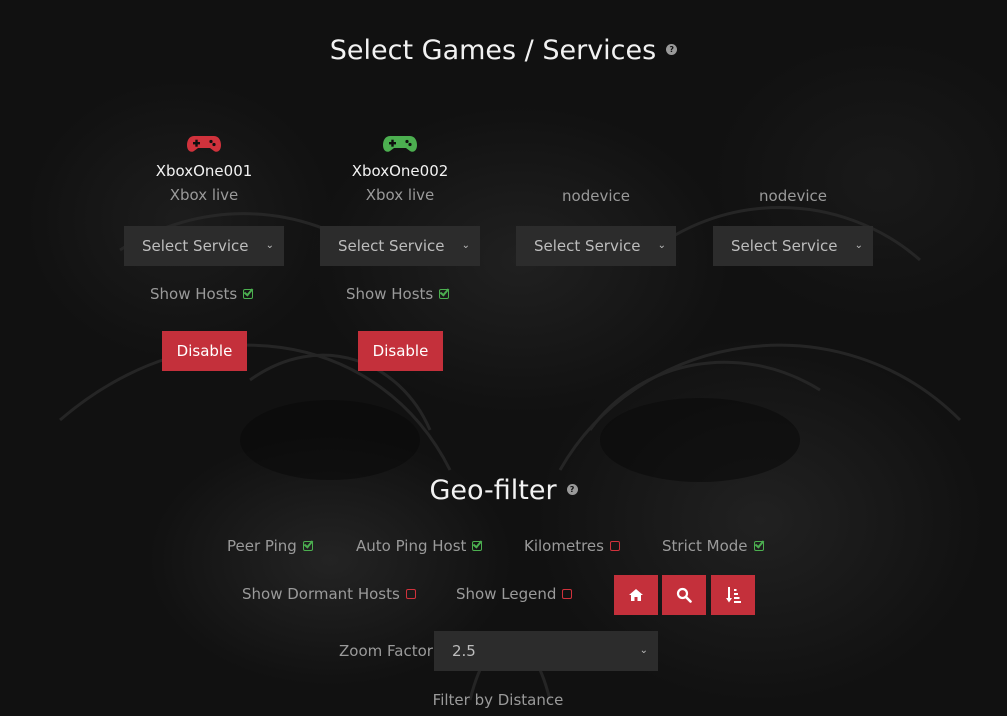 Image resolution: width=1007 pixels, height=716 pixels. I want to click on games-title-text: Select Games / Services, so click(493, 50).